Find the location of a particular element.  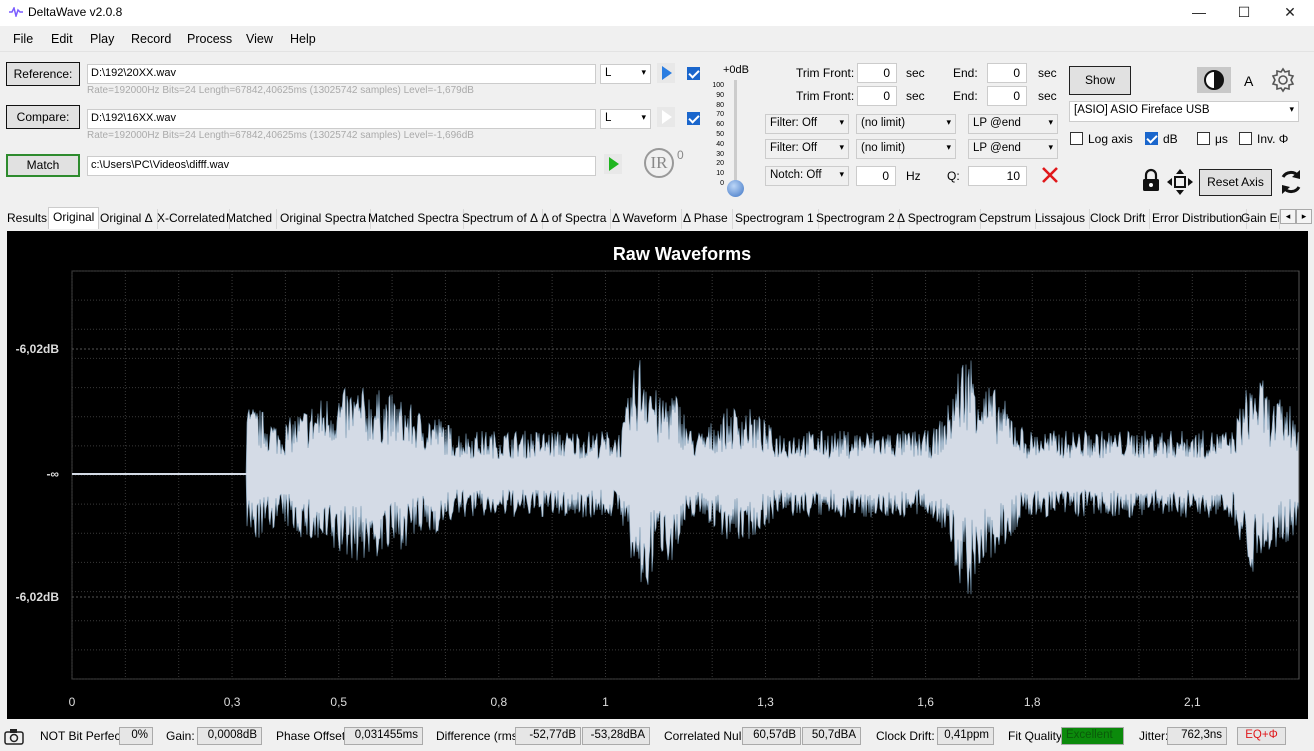

tab-x-correlated: X-Correlated is located at coordinates (192, 219).